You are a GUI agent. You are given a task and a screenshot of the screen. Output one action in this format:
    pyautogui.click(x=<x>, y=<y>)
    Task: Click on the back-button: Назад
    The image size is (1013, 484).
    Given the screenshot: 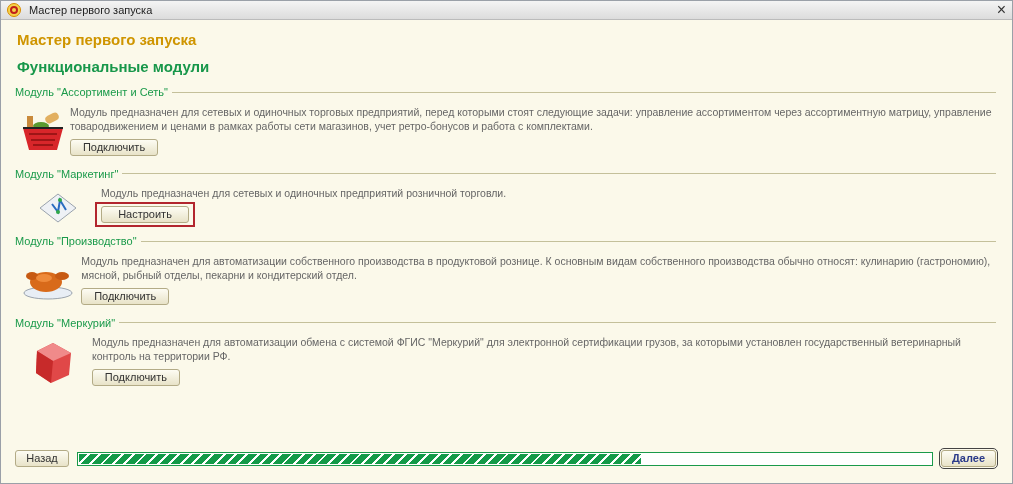 What is the action you would take?
    pyautogui.click(x=42, y=458)
    